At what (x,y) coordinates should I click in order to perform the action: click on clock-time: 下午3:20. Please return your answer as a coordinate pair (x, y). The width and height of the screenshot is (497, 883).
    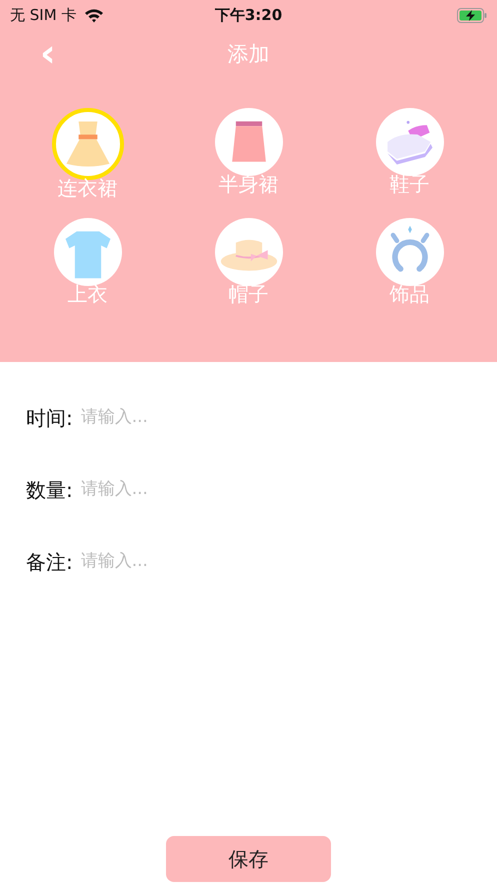
    Looking at the image, I should click on (248, 15).